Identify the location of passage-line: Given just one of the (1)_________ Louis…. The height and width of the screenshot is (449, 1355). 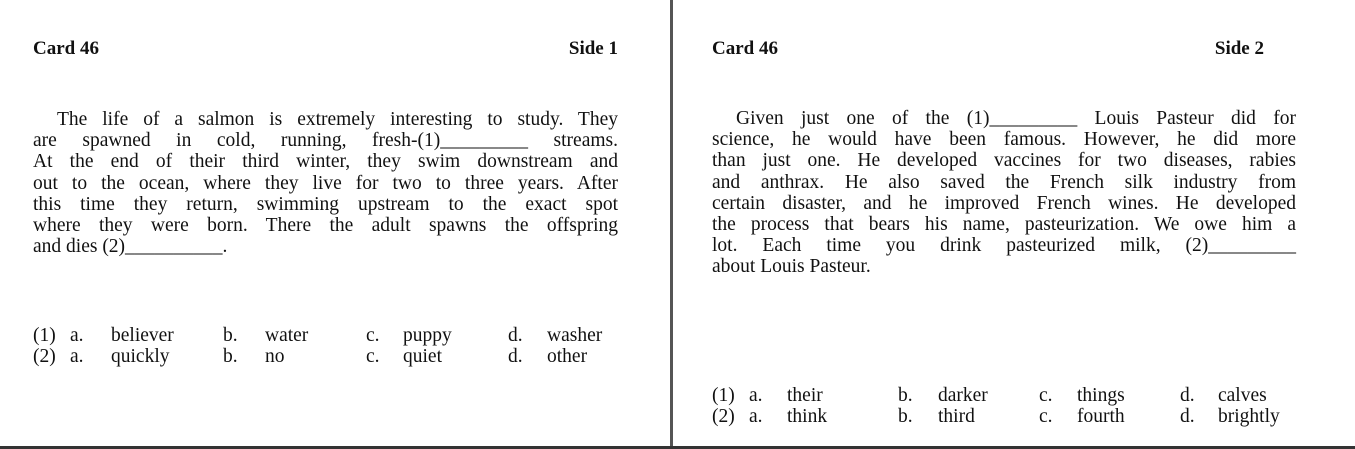
(1016, 118).